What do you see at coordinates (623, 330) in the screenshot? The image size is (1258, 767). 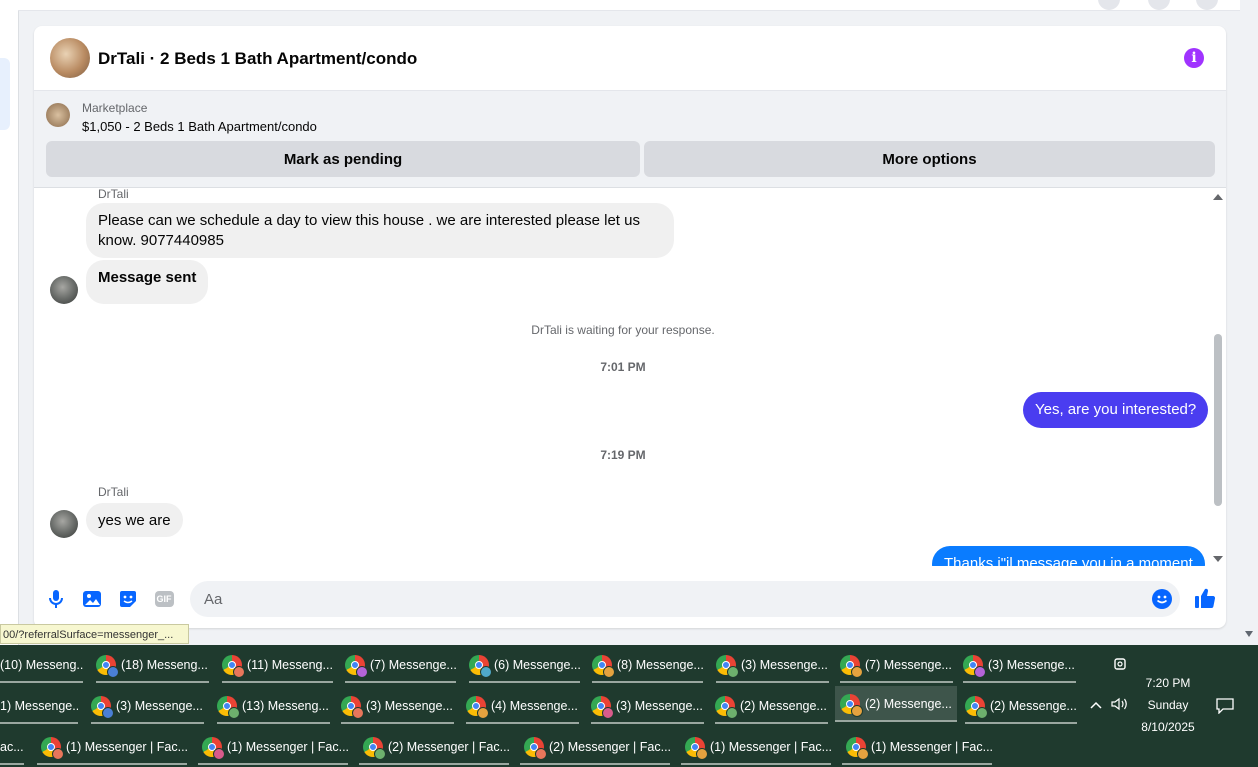 I see `waiting-notice: DrTali is waiting for your response.` at bounding box center [623, 330].